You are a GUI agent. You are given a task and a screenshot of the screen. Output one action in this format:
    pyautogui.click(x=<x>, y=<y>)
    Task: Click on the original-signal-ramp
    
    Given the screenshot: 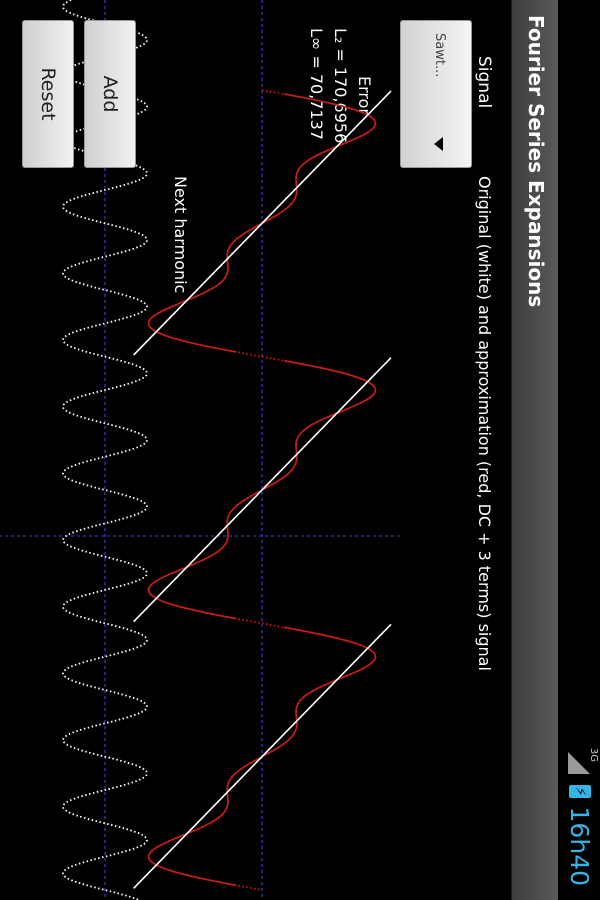 What is the action you would take?
    pyautogui.click(x=262, y=223)
    